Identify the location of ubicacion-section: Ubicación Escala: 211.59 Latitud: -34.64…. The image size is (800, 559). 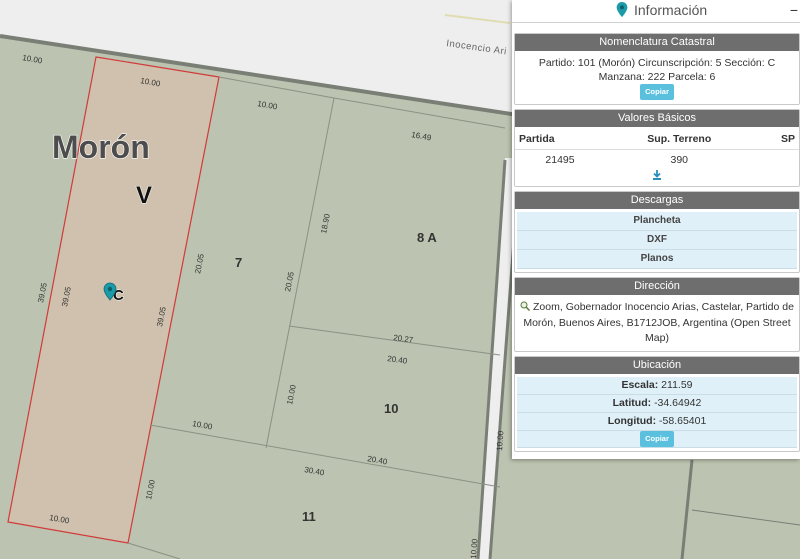
(657, 404).